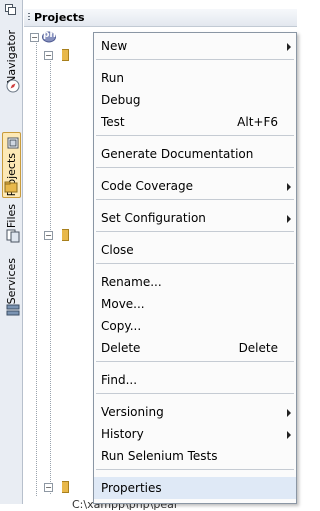  I want to click on tab-files: Files, so click(11, 225).